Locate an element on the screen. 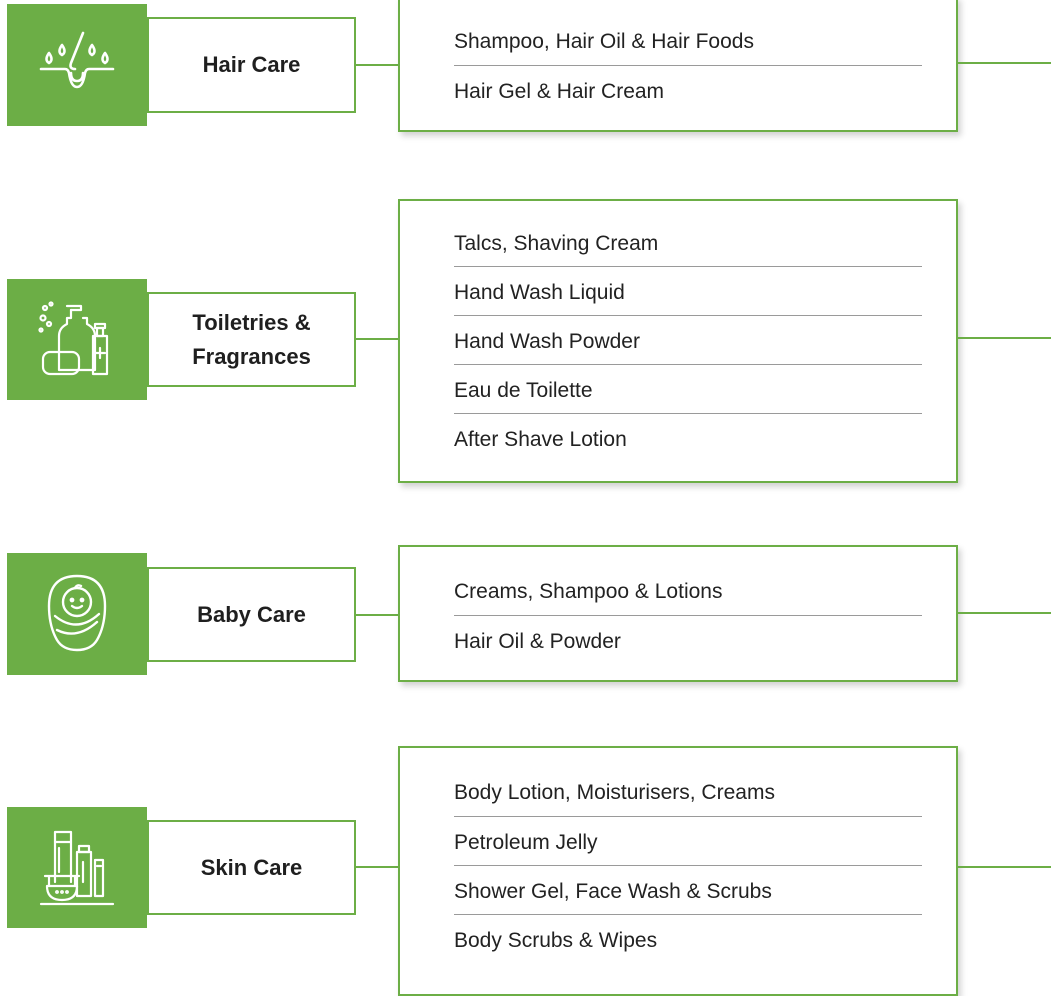 Image resolution: width=1051 pixels, height=996 pixels. baby-care-icon-tile is located at coordinates (77, 614).